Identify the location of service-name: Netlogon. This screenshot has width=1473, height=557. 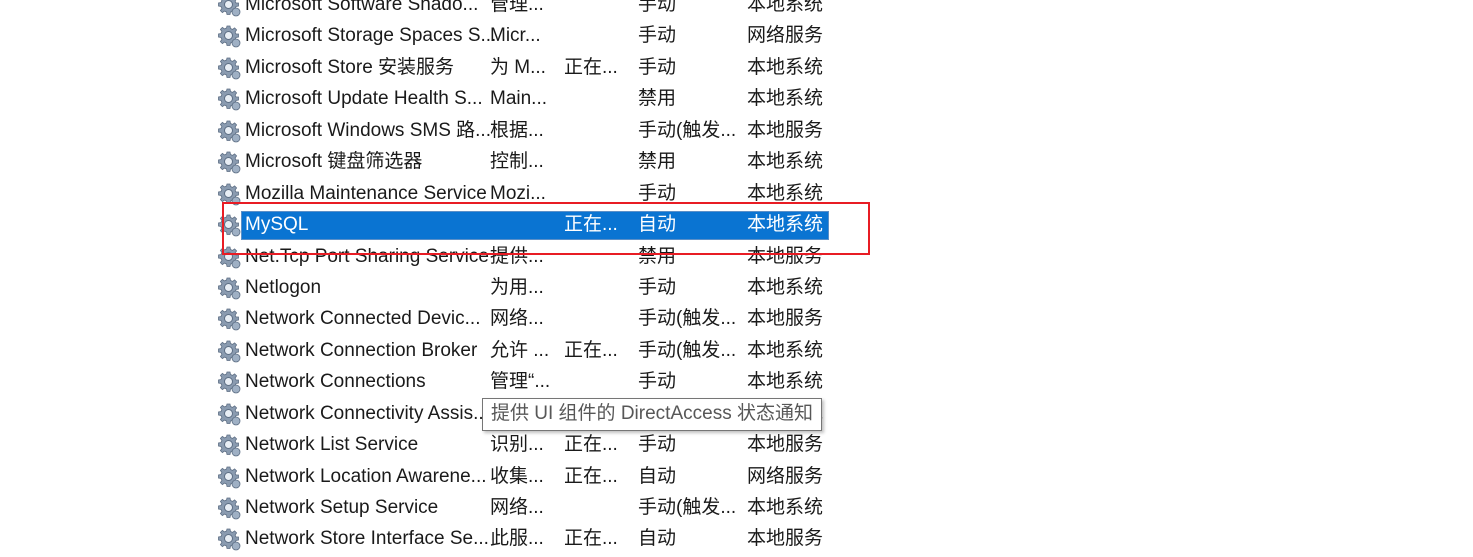
(283, 287).